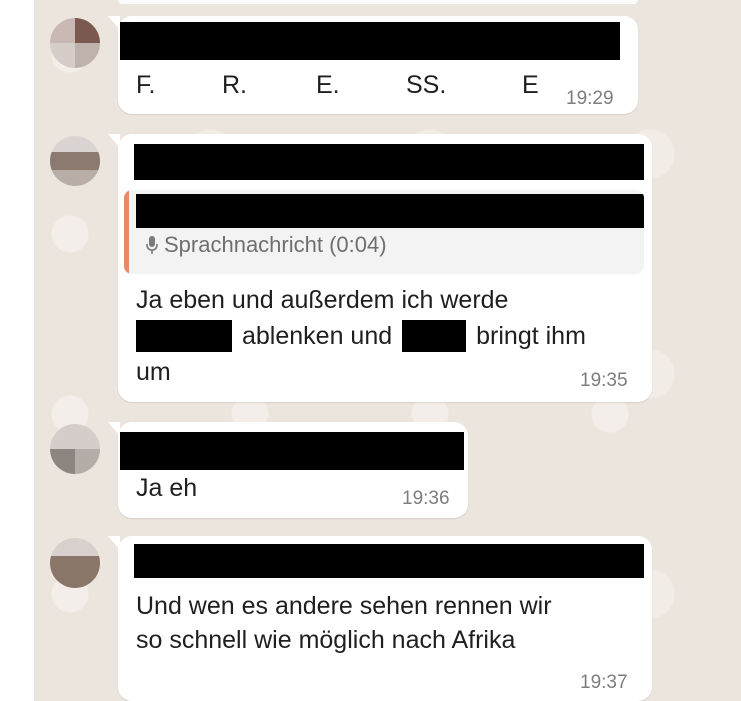 This screenshot has width=741, height=701. What do you see at coordinates (126, 232) in the screenshot?
I see `quote-accent-bar` at bounding box center [126, 232].